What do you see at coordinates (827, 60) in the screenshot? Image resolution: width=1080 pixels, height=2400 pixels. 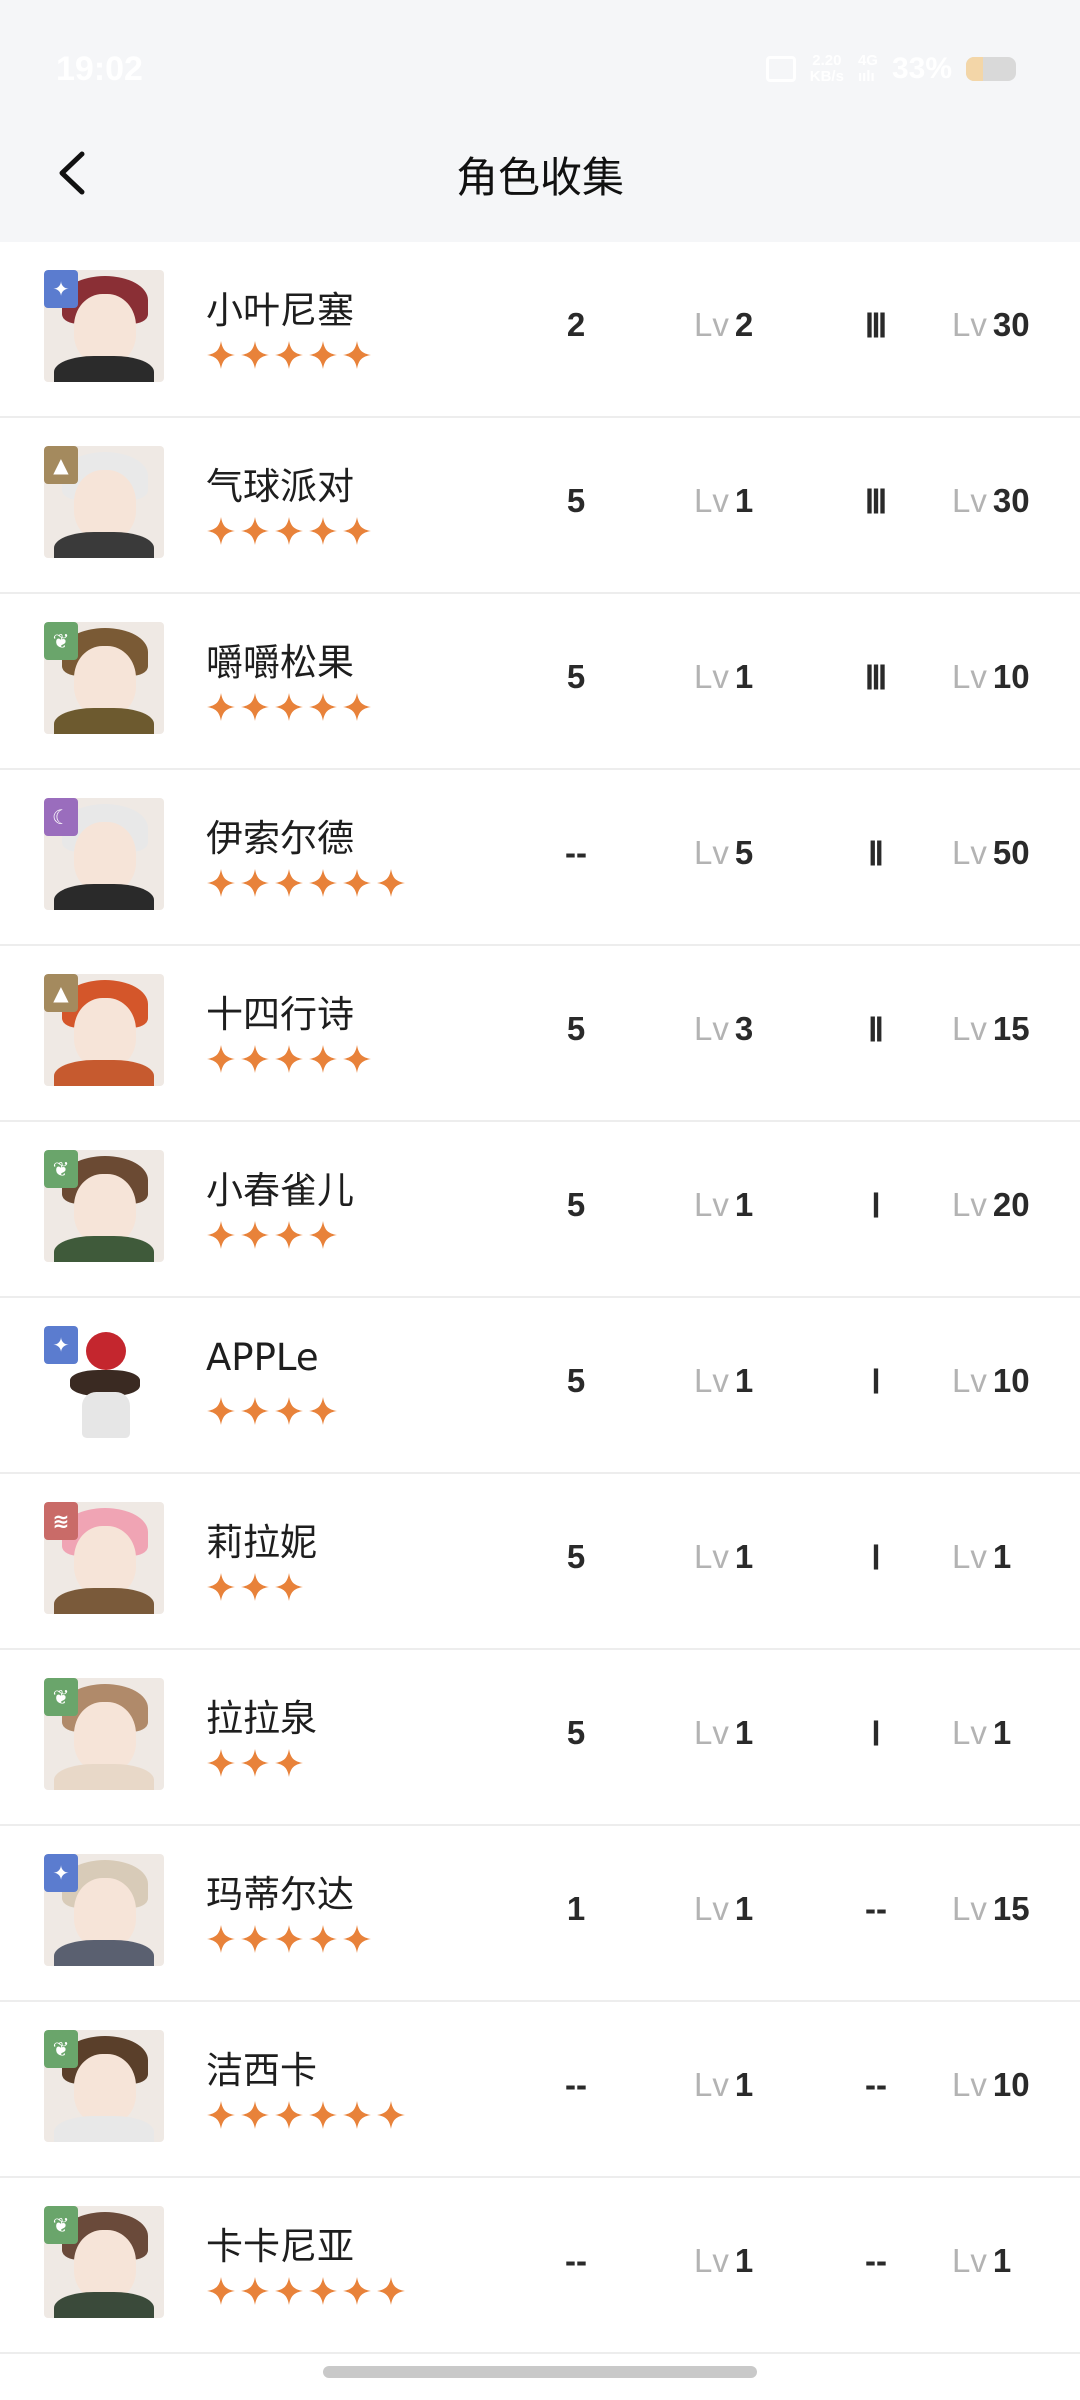 I see `net-speed-value: 2.20` at bounding box center [827, 60].